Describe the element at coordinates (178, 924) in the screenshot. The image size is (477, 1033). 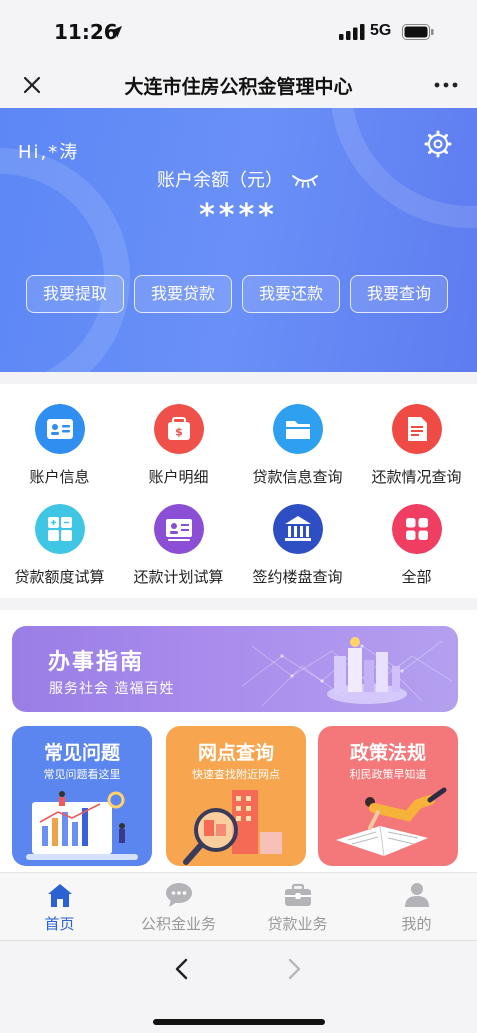
I see `tab-label: 公积金业务` at that location.